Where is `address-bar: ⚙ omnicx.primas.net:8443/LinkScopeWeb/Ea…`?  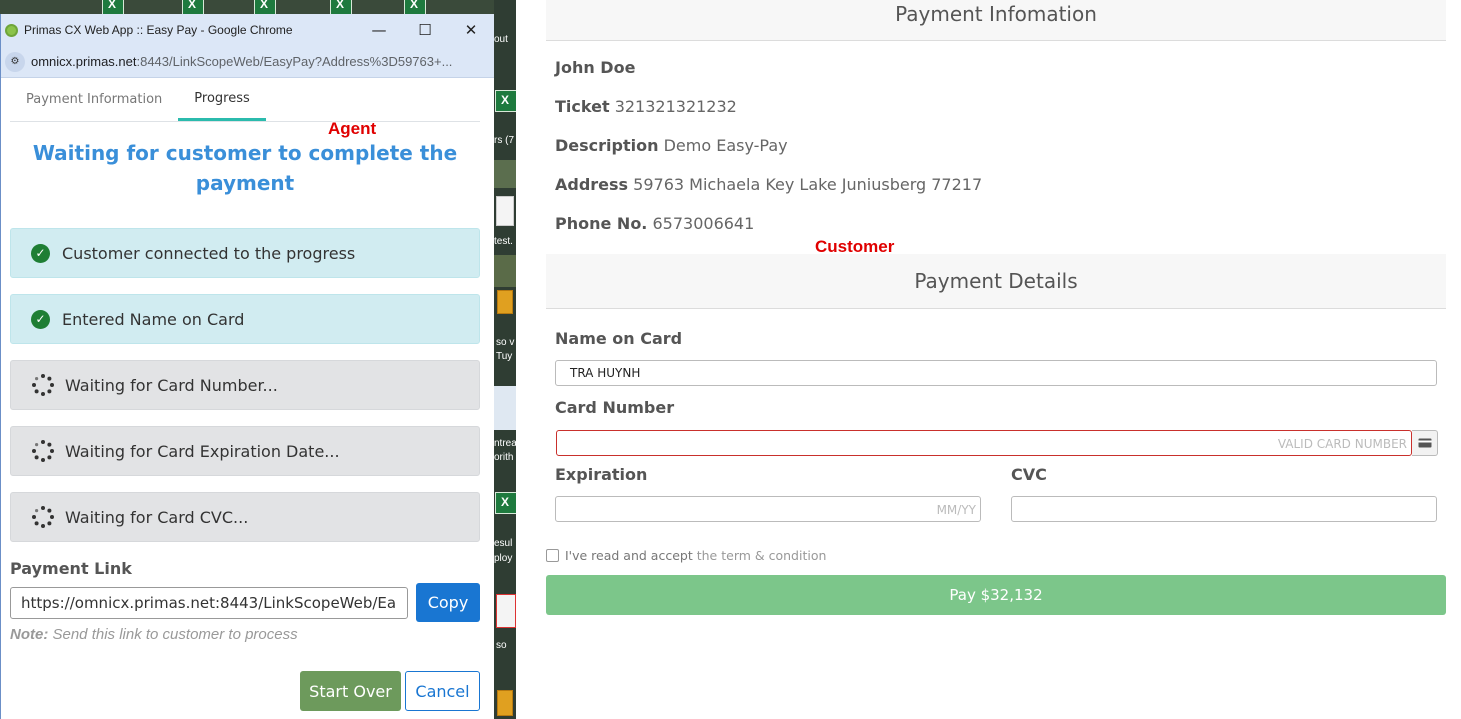
address-bar: ⚙ omnicx.primas.net:8443/LinkScopeWeb/Ea… is located at coordinates (247, 62).